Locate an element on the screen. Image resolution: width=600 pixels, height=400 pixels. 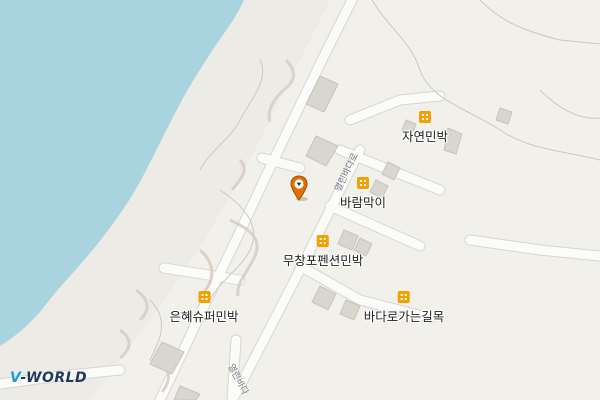
poi-label: 바다로가는길목 is located at coordinates (404, 316).